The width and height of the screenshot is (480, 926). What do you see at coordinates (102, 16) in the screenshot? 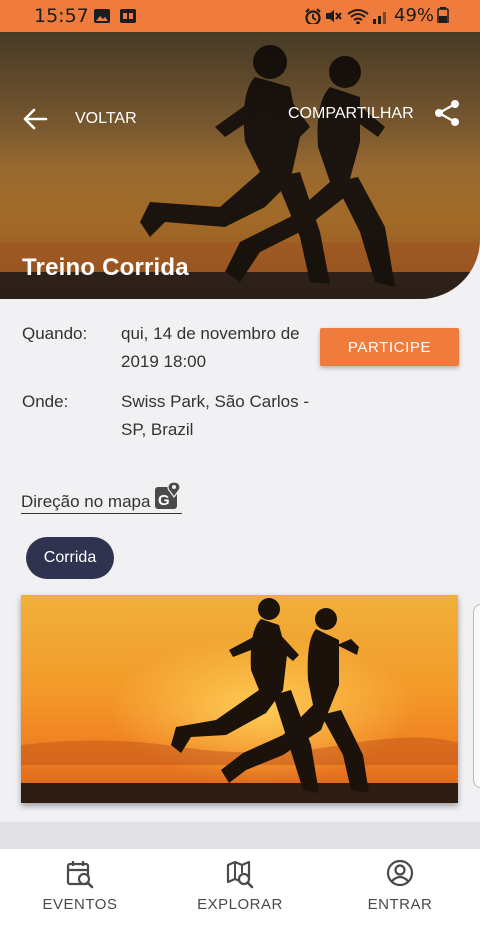
I see `image-icon` at bounding box center [102, 16].